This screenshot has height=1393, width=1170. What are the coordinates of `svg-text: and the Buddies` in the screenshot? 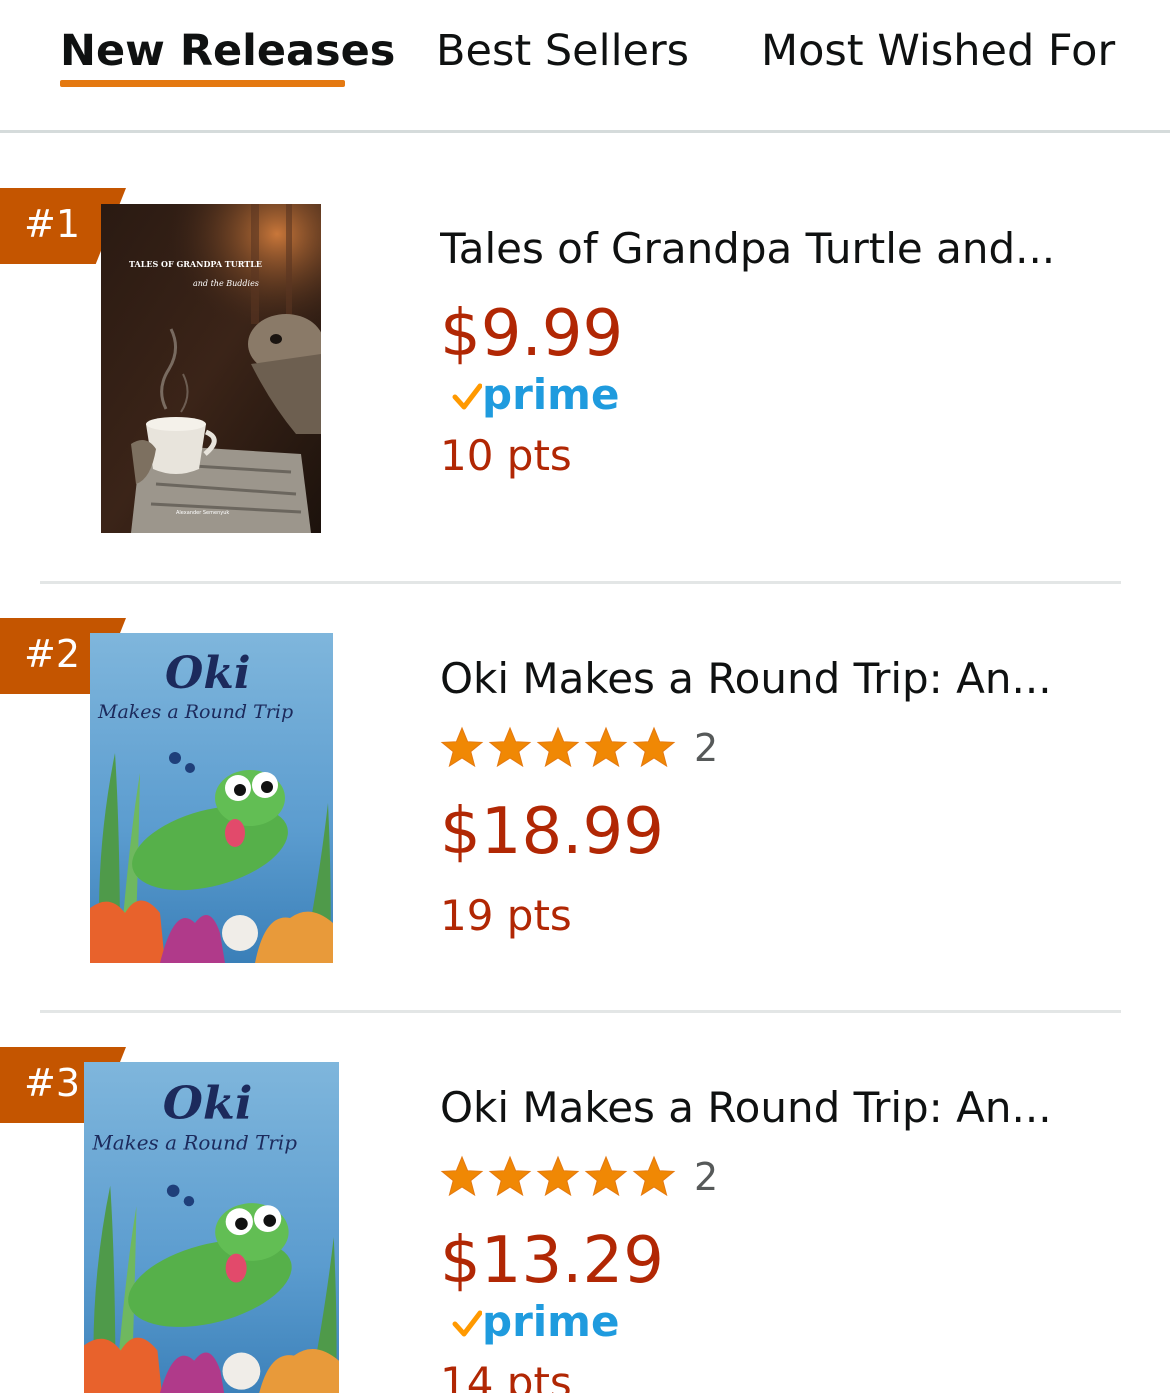 It's located at (226, 283).